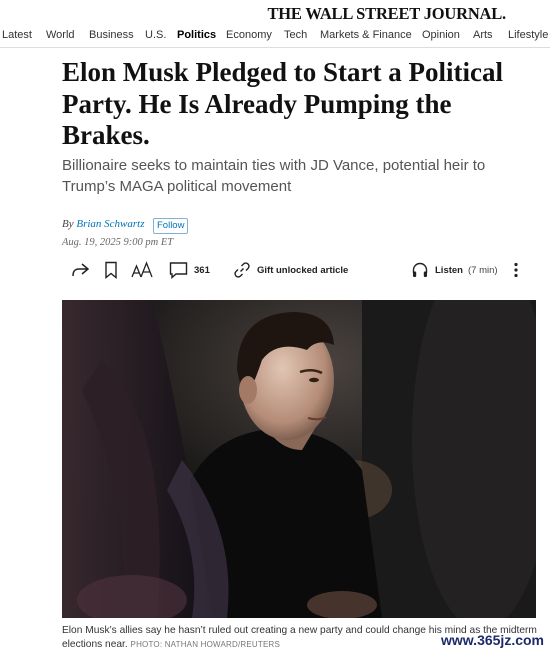  Describe the element at coordinates (189, 270) in the screenshot. I see `comments-button: 361` at that location.